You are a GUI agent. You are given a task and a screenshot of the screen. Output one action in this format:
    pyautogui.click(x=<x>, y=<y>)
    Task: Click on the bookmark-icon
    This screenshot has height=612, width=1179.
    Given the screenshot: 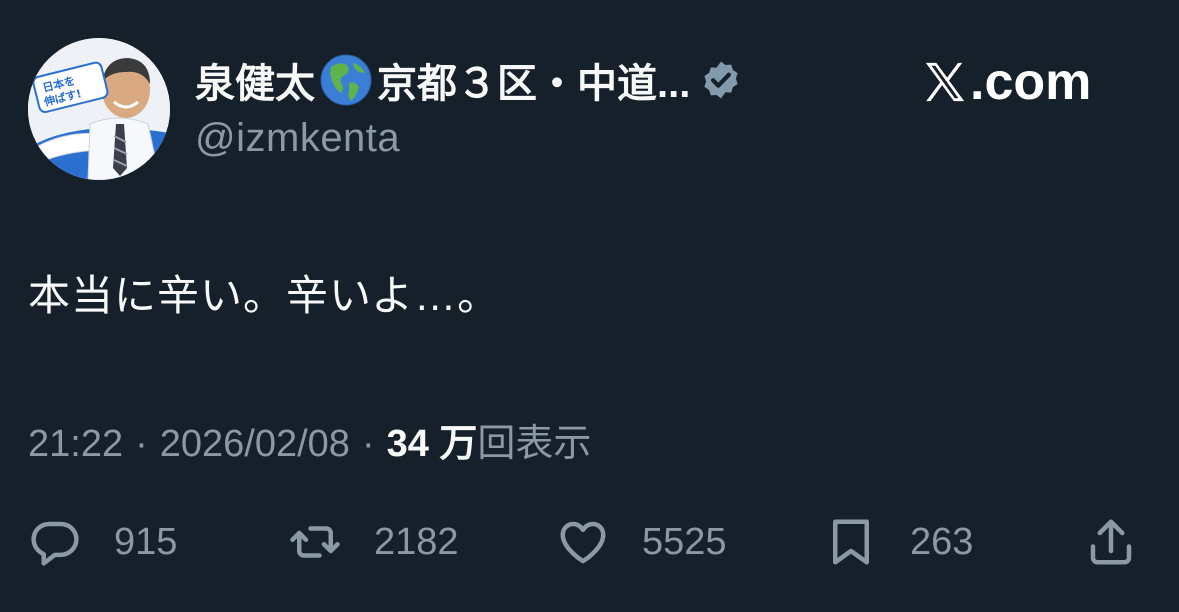 What is the action you would take?
    pyautogui.click(x=851, y=542)
    